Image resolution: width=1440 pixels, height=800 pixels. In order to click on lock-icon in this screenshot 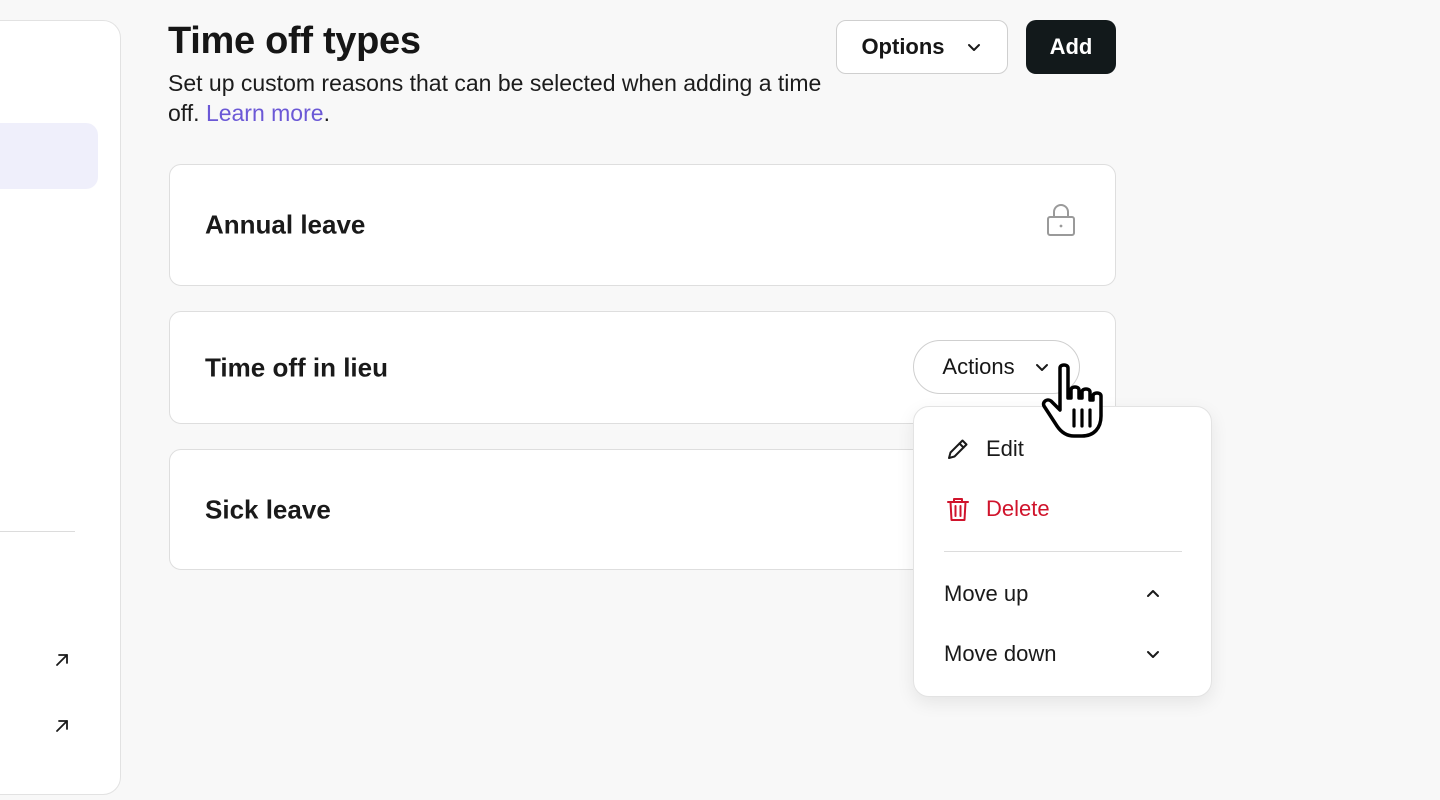, I will do `click(1061, 220)`.